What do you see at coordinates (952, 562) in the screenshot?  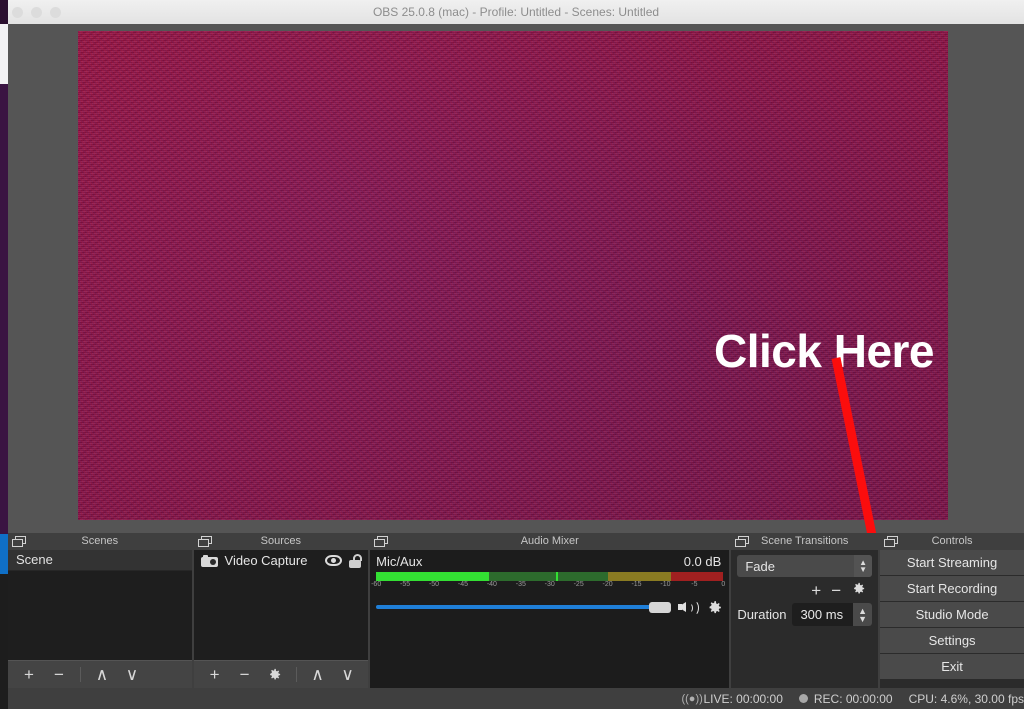 I see `start-streaming-button: Start Streaming` at bounding box center [952, 562].